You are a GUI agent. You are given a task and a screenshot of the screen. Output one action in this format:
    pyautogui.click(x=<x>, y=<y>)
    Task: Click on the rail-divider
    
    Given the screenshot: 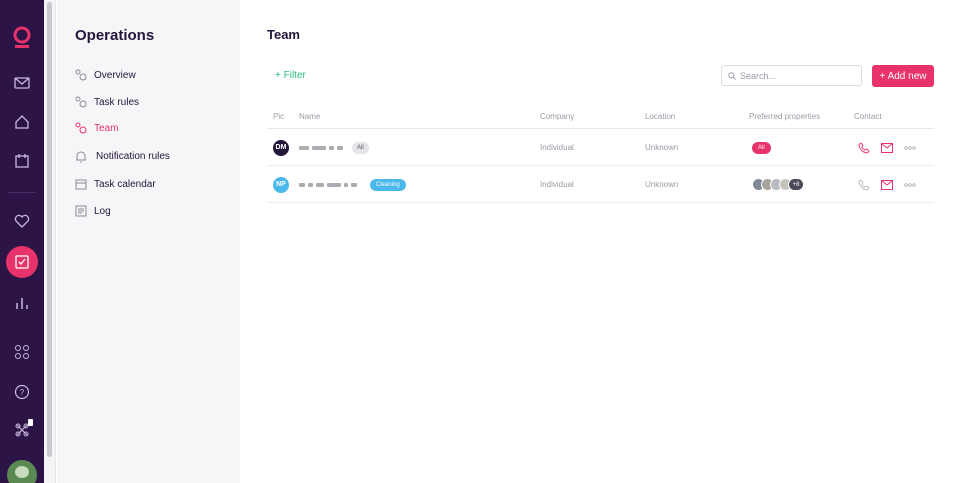 What is the action you would take?
    pyautogui.click(x=22, y=192)
    